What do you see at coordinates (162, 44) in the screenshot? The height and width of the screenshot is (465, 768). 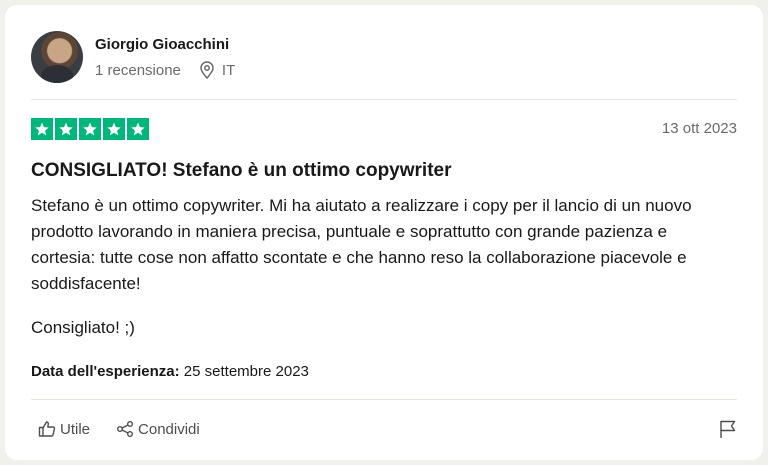 I see `reviewer-name: Giorgio Gioacchini` at bounding box center [162, 44].